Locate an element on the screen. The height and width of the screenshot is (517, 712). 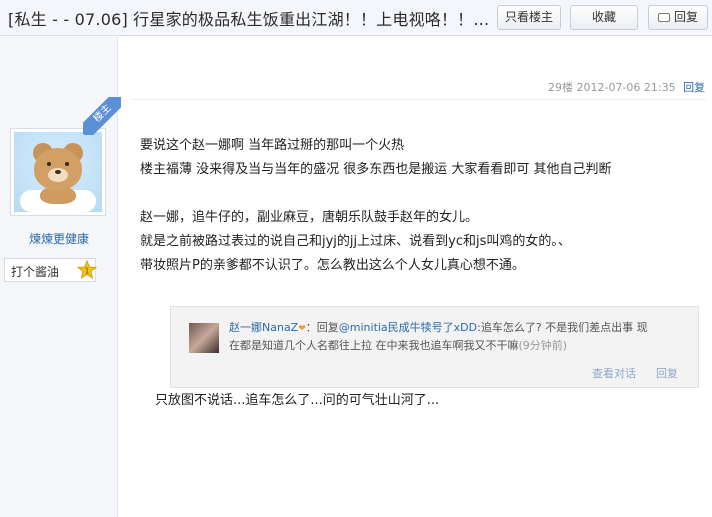
rank-level: 1 is located at coordinates (86, 271).